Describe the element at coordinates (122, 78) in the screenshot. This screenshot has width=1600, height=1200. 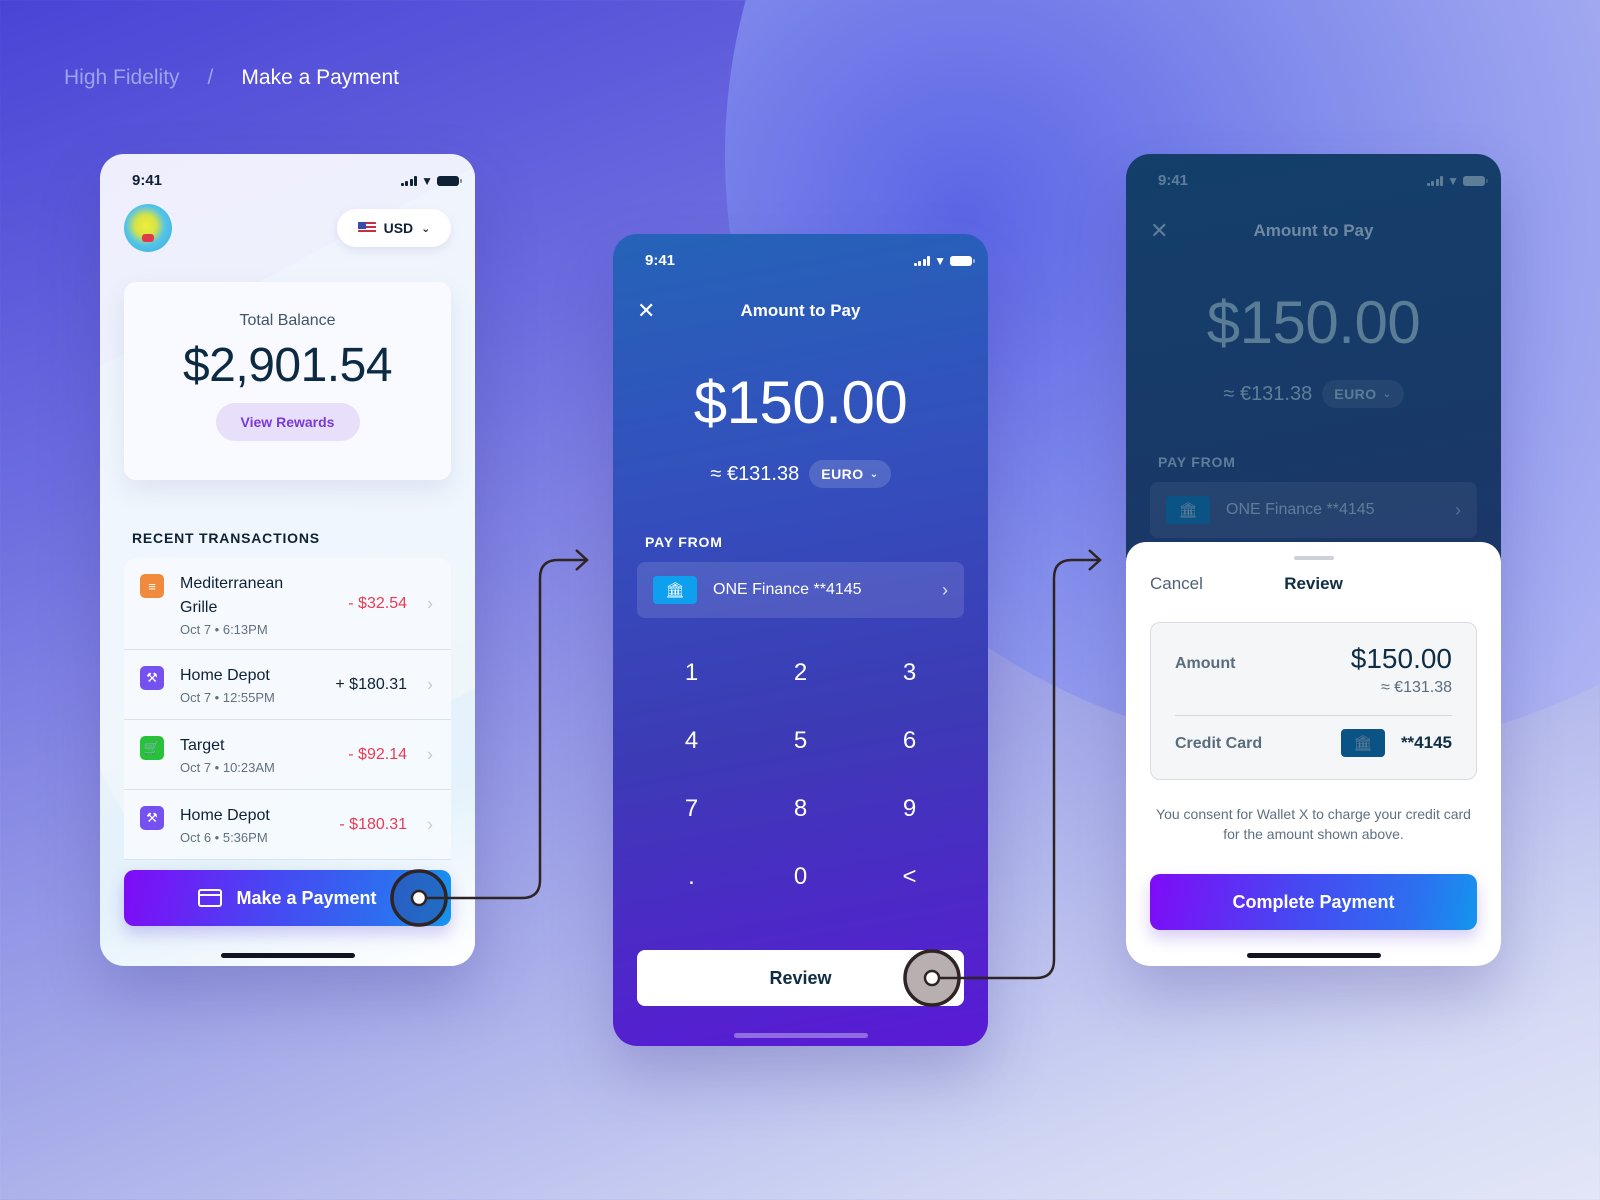
I see `breadcrumb-parent: High Fidelity` at that location.